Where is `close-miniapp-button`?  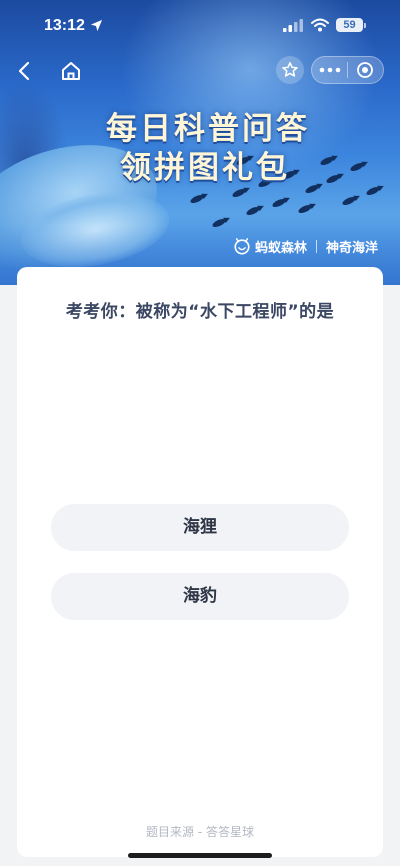
close-miniapp-button is located at coordinates (365, 70).